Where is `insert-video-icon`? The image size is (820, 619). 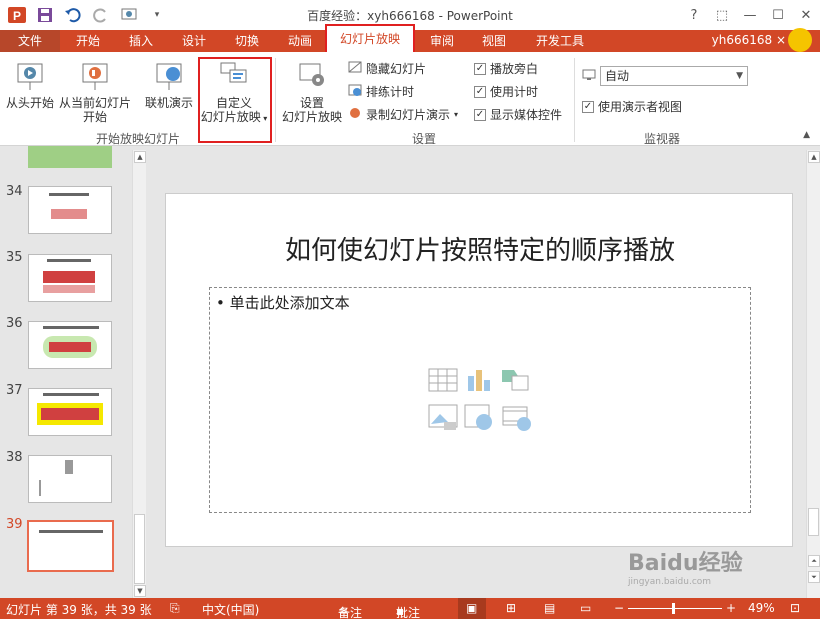 insert-video-icon is located at coordinates (517, 419).